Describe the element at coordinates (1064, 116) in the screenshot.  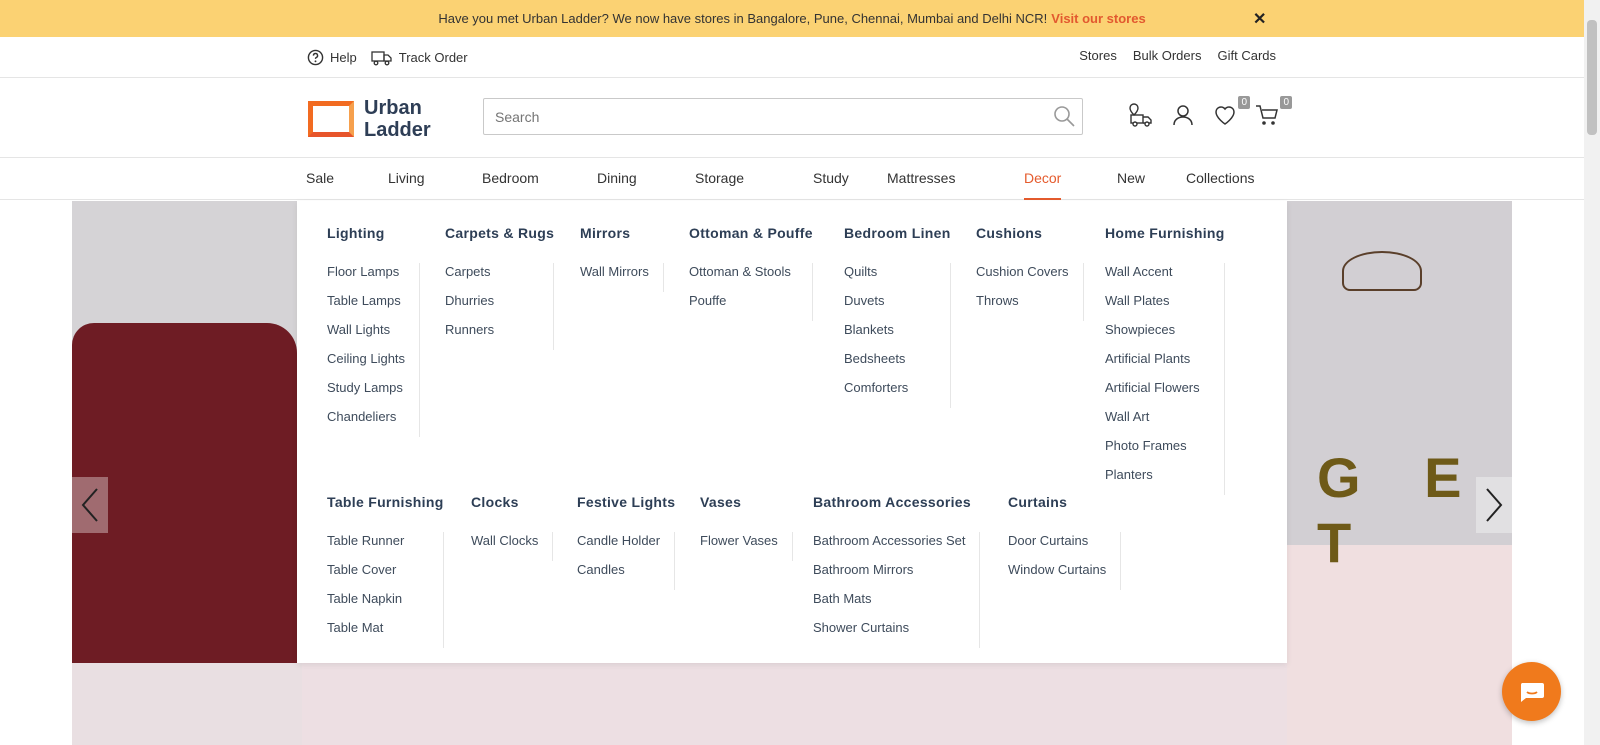
I see `search-icon` at that location.